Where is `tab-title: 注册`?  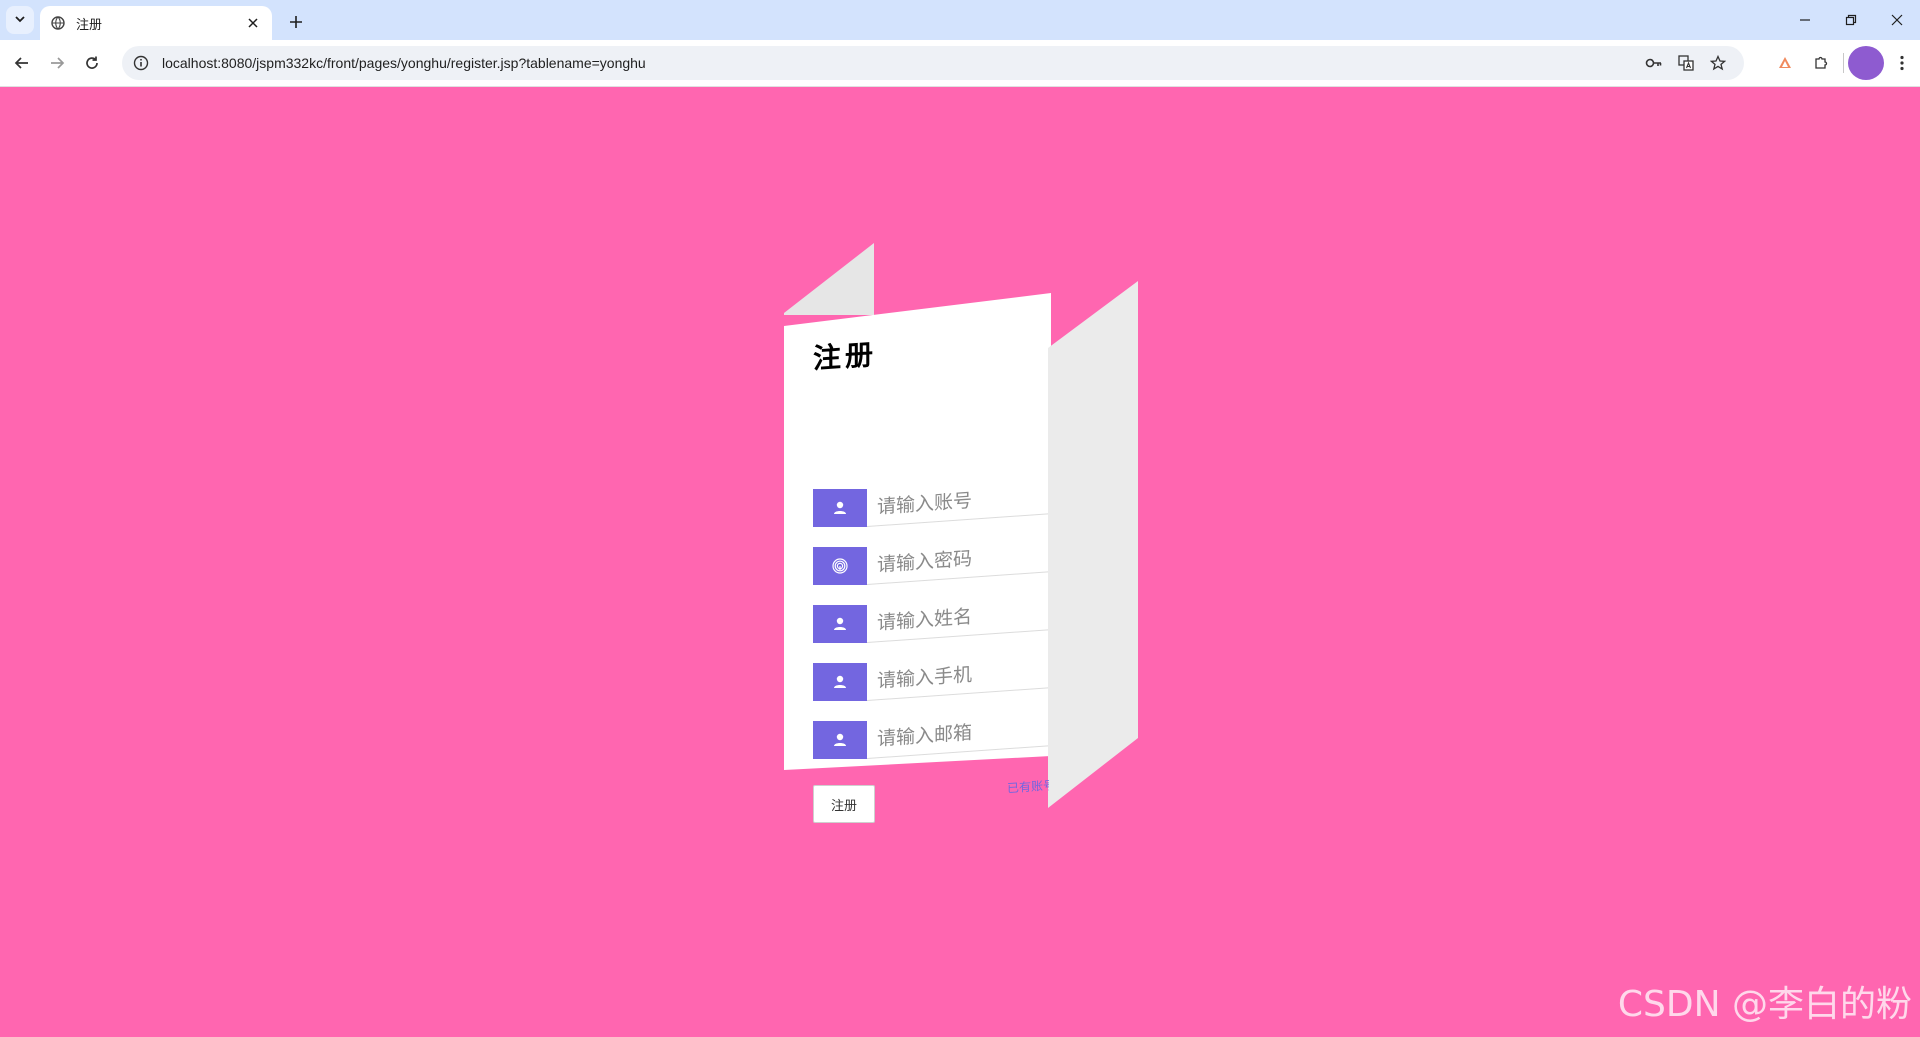 tab-title: 注册 is located at coordinates (89, 24).